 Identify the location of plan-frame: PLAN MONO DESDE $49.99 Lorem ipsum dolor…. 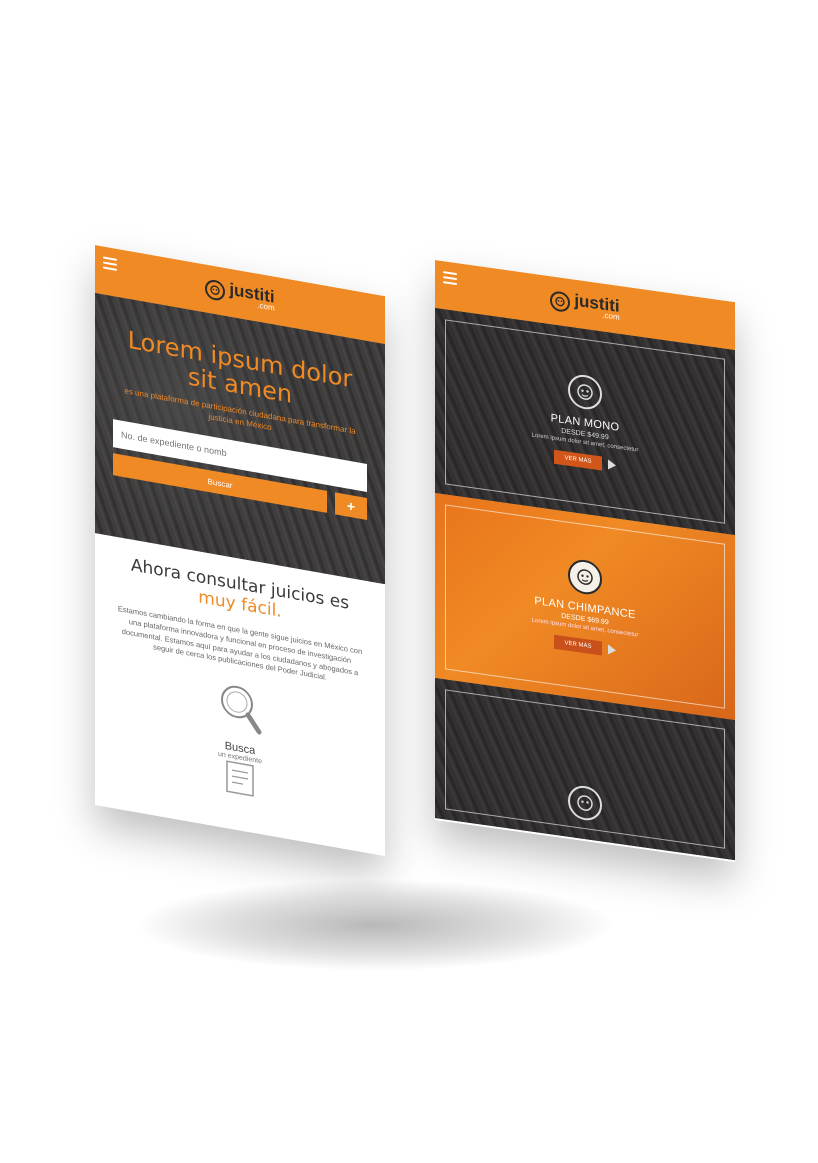
(585, 421).